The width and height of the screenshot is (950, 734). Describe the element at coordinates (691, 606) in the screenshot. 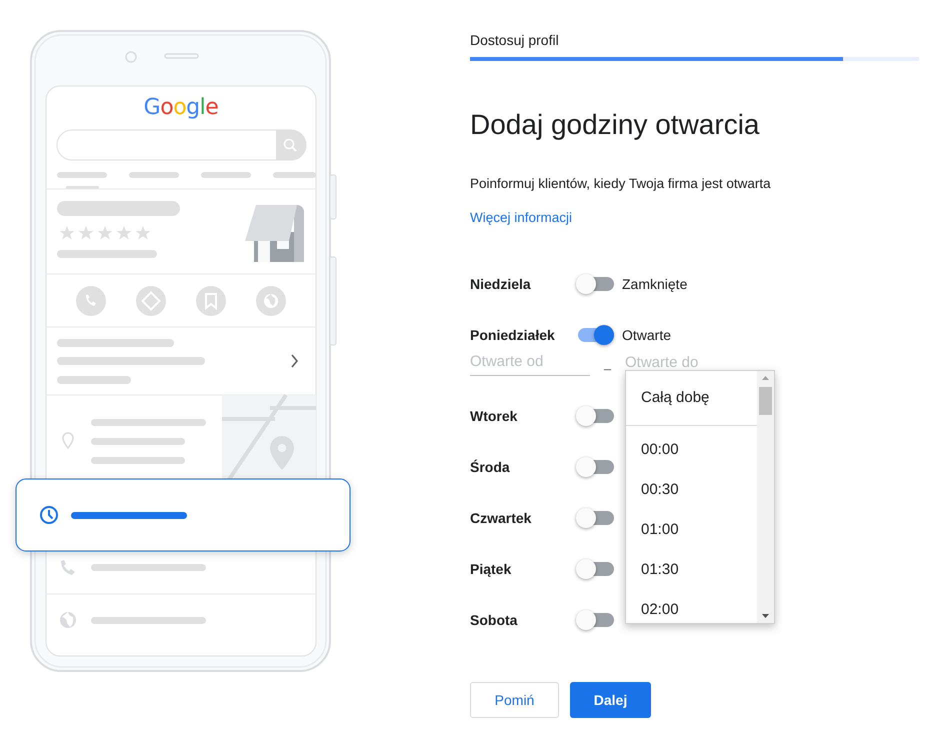

I see `dropdown-option: 02:00` at that location.